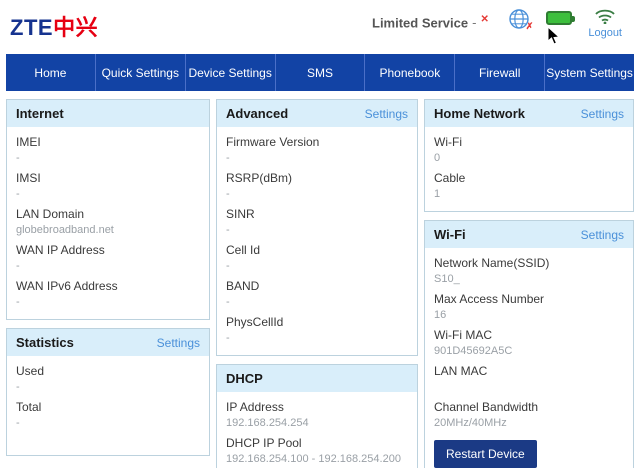  I want to click on field-imsi: IMSI -, so click(108, 185).